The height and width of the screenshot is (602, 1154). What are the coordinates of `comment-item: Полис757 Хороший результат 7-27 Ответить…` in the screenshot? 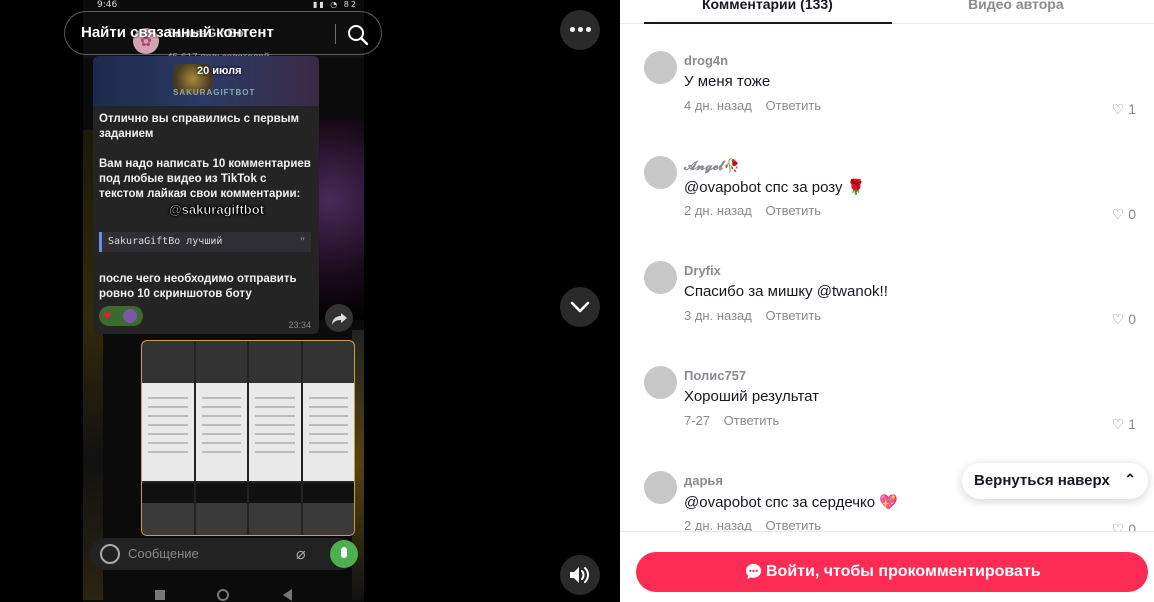 It's located at (890, 416).